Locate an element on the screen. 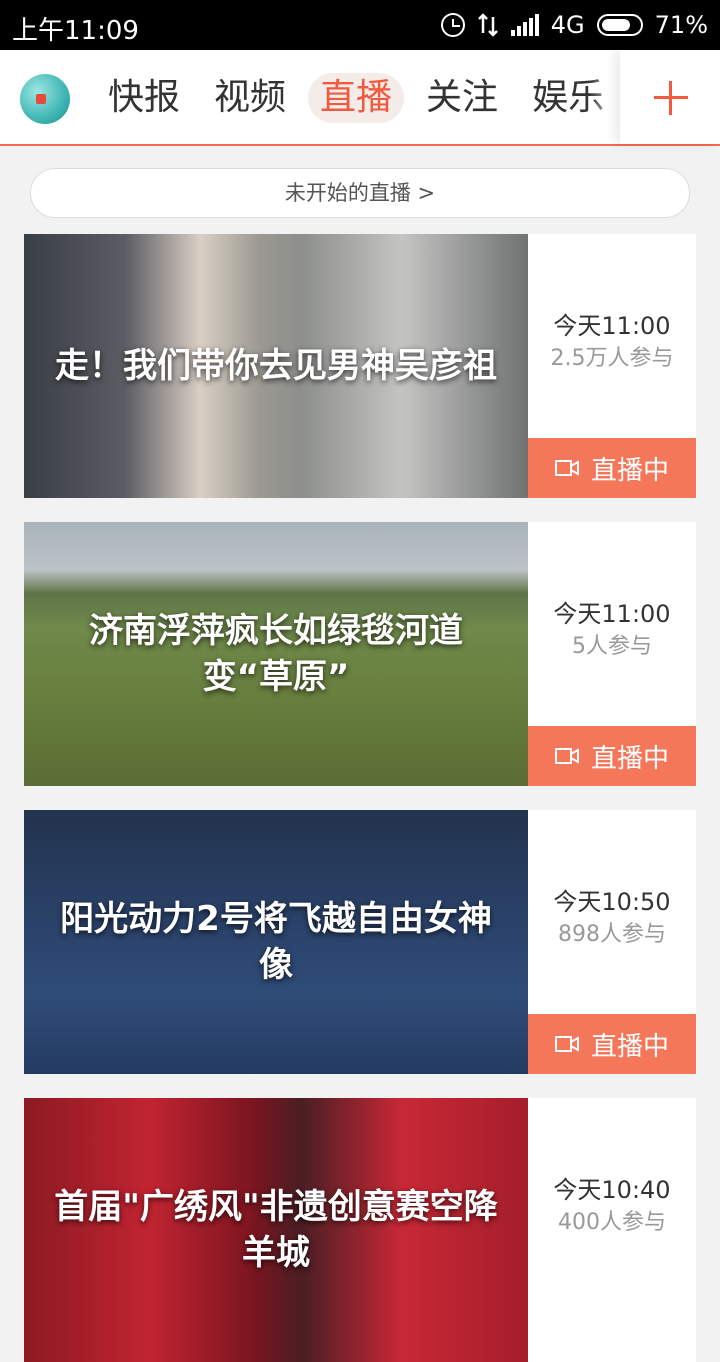  live-time: 今天10:50 is located at coordinates (612, 902).